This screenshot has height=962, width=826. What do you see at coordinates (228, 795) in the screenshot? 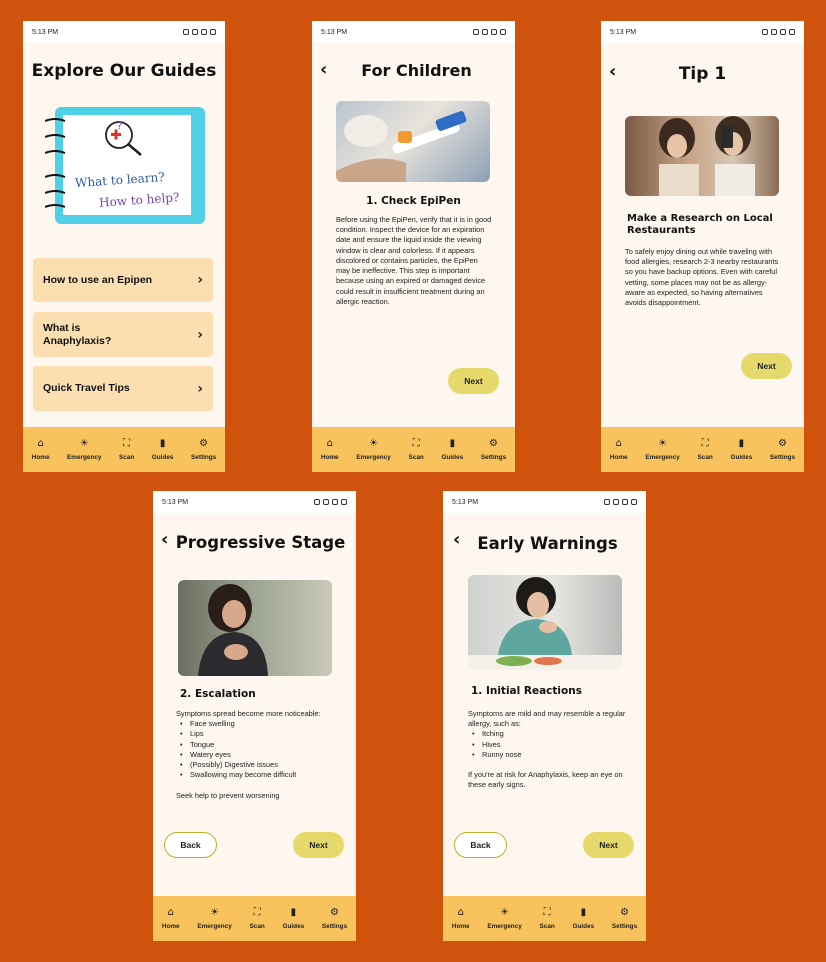
I see `step-outro: Seek help to prevent worsening` at bounding box center [228, 795].